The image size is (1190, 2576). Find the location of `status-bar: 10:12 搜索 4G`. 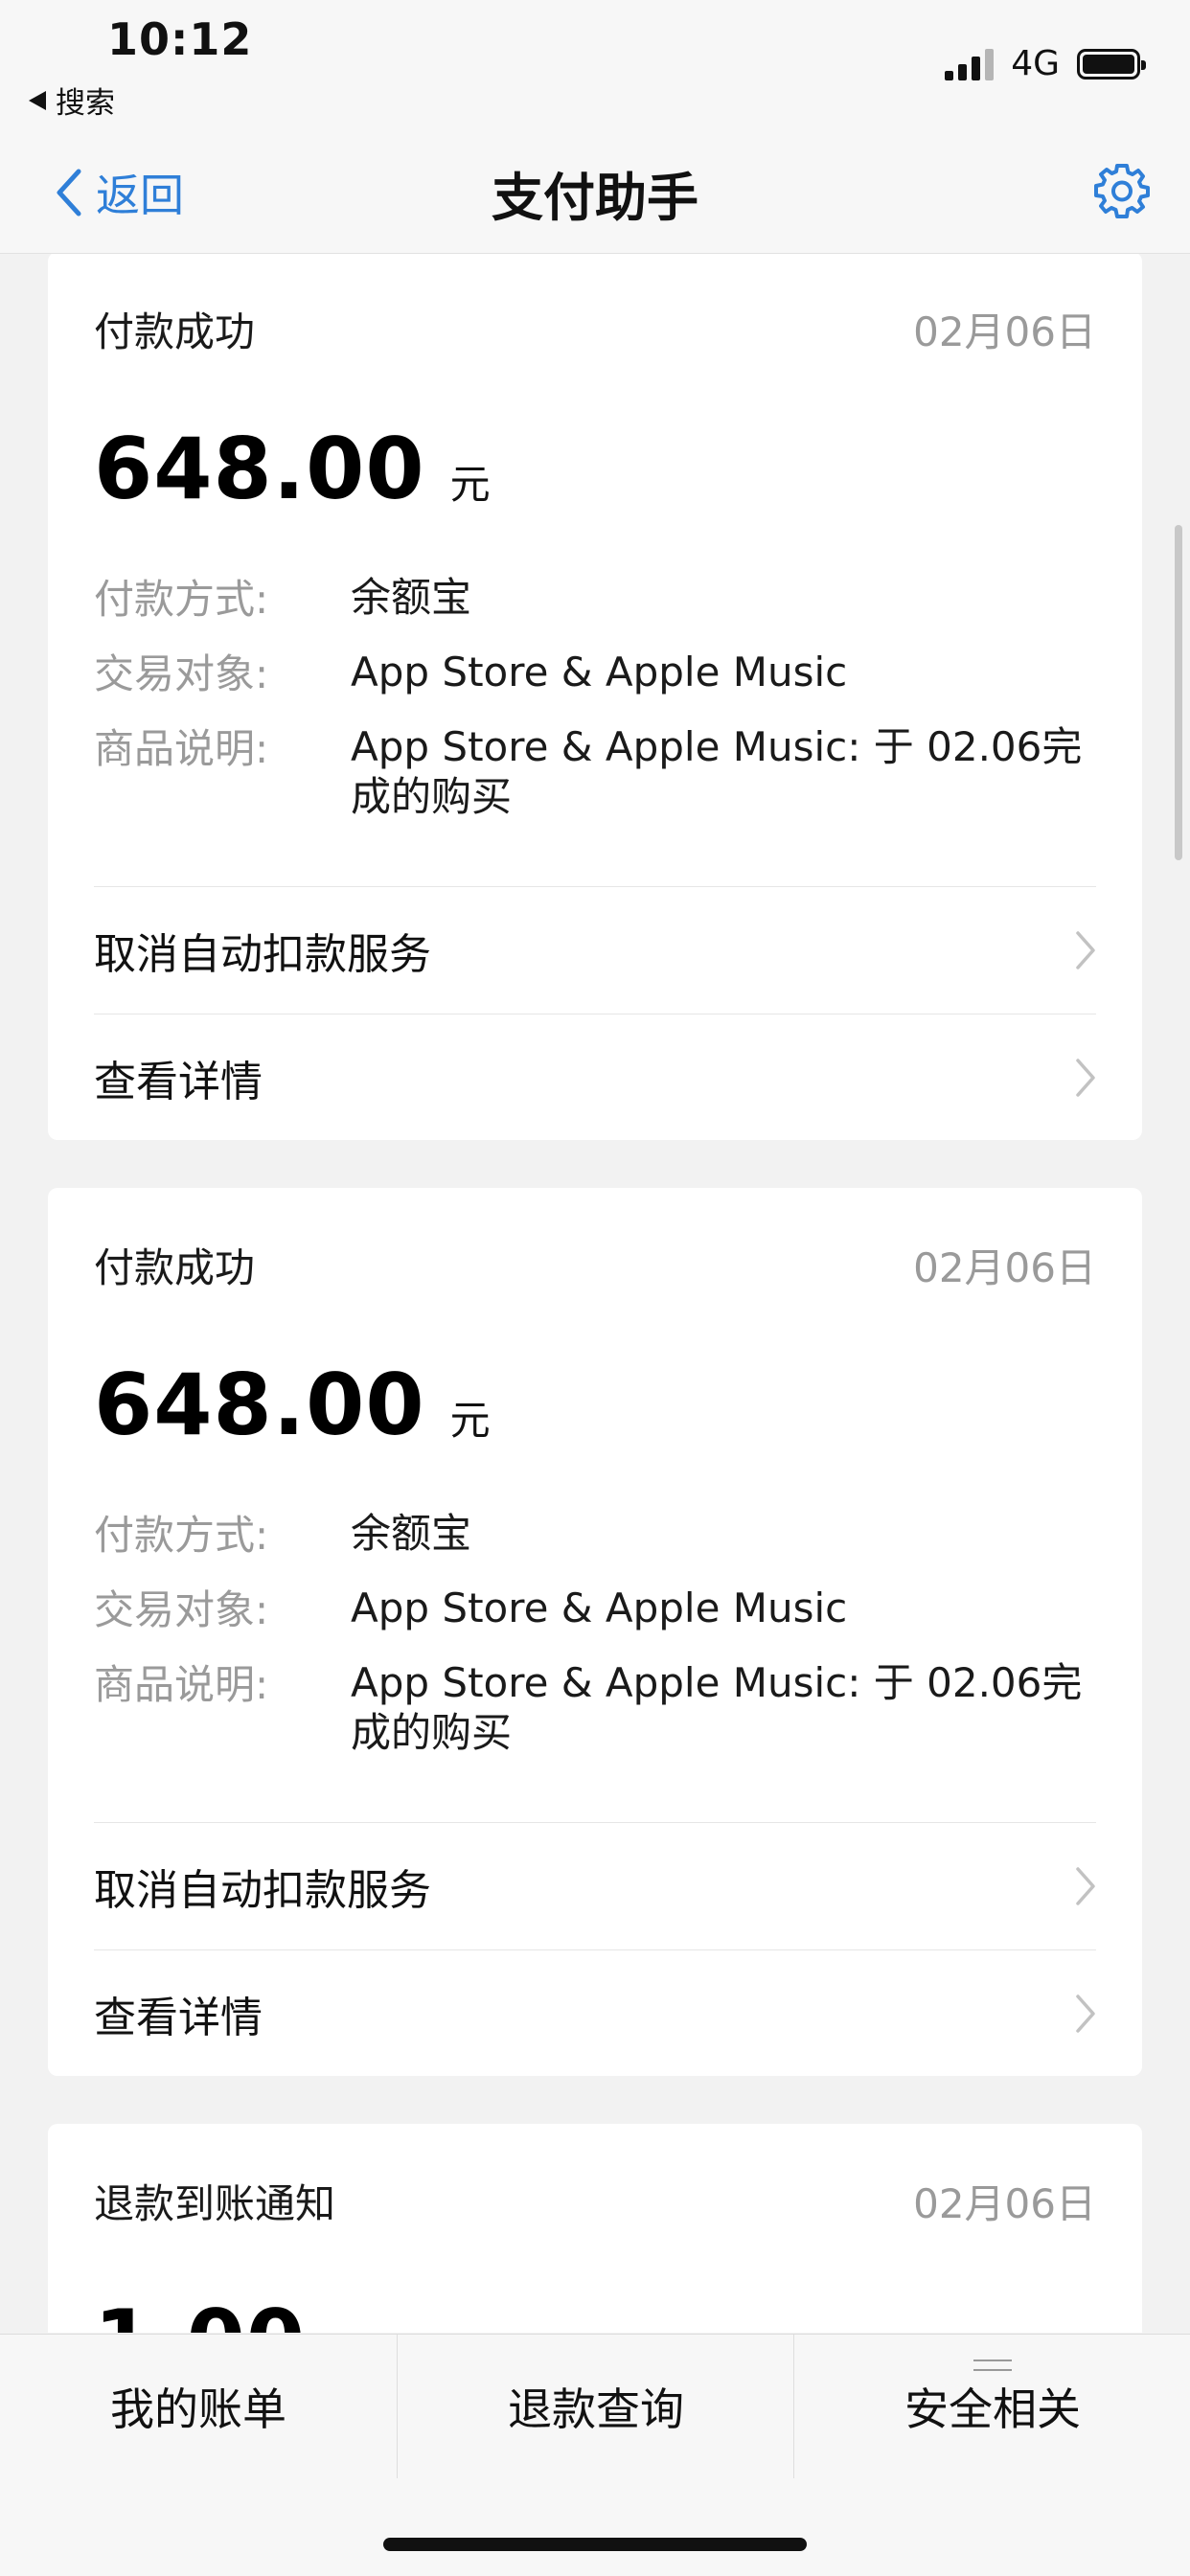

status-bar: 10:12 搜索 4G is located at coordinates (595, 67).